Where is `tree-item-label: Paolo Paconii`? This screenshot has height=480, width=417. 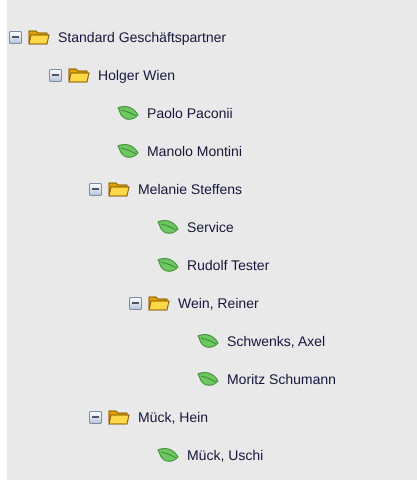
tree-item-label: Paolo Paconii is located at coordinates (190, 113).